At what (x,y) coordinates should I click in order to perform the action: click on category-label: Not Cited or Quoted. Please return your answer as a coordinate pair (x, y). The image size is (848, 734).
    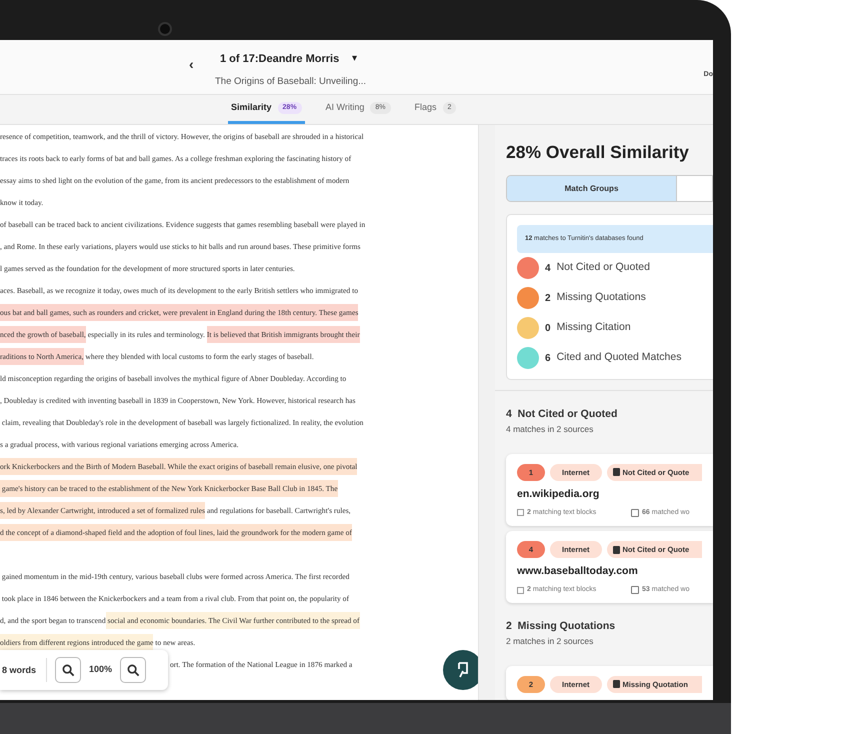
    Looking at the image, I should click on (603, 268).